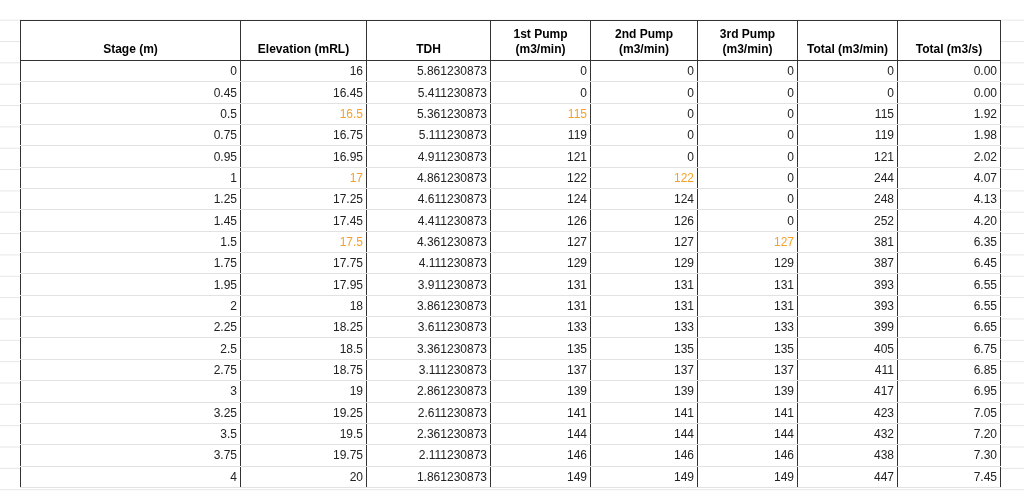 This screenshot has width=1024, height=496. Describe the element at coordinates (428, 114) in the screenshot. I see `table-cell: 5.361230873` at that location.